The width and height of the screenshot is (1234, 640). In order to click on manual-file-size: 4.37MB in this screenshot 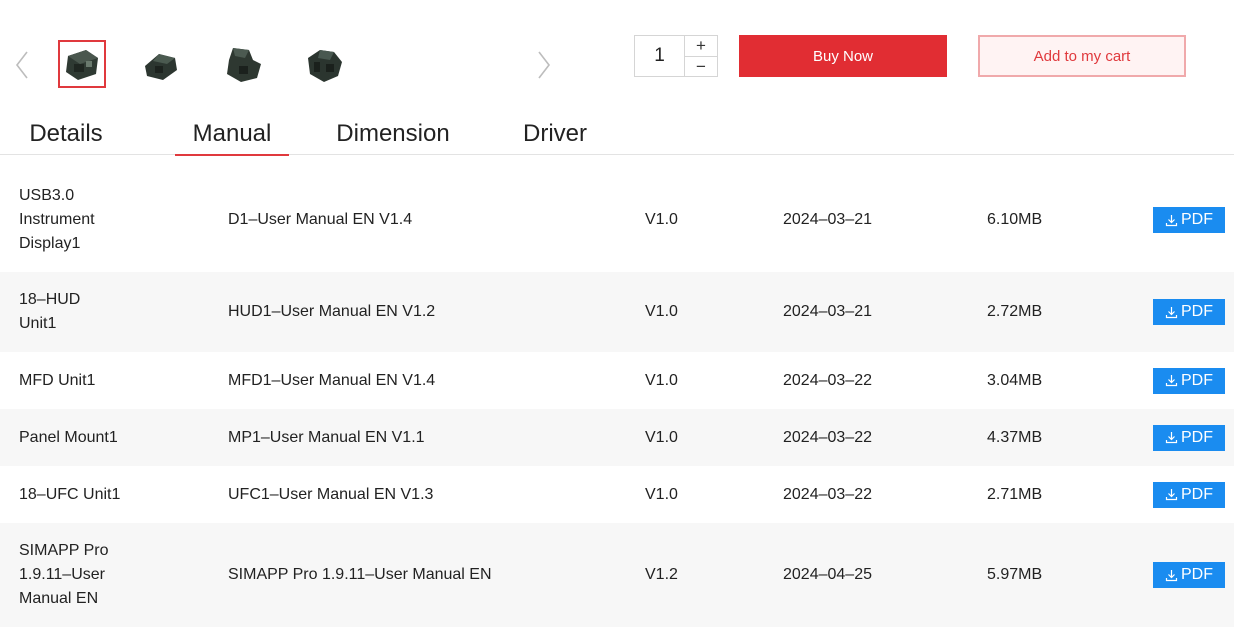, I will do `click(1015, 437)`.